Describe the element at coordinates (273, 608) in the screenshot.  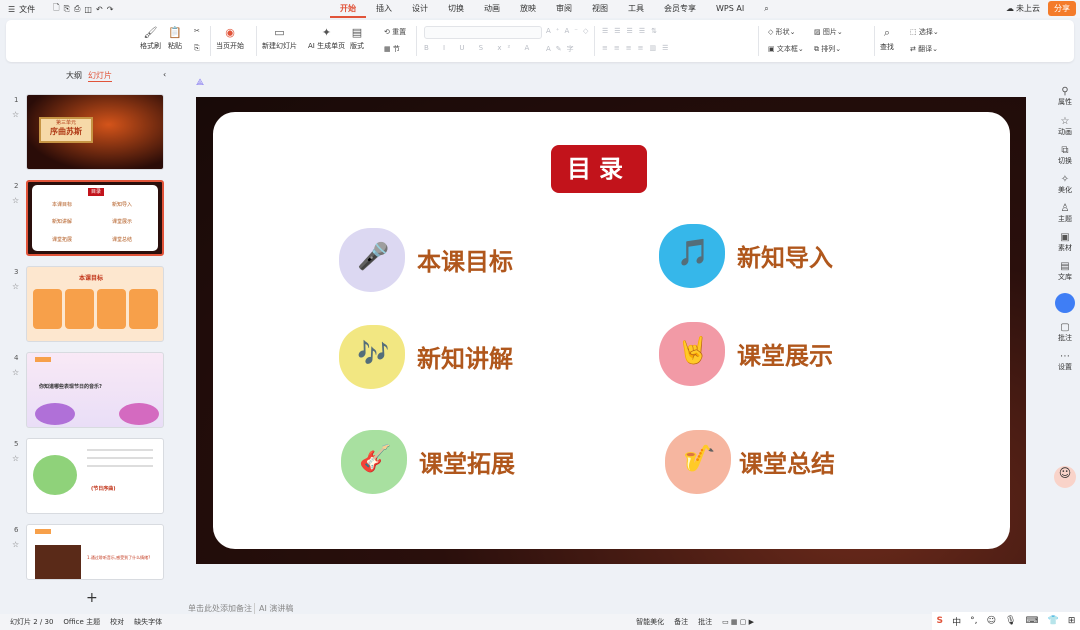
I see `ai-speech-button: AI 演讲稿` at that location.